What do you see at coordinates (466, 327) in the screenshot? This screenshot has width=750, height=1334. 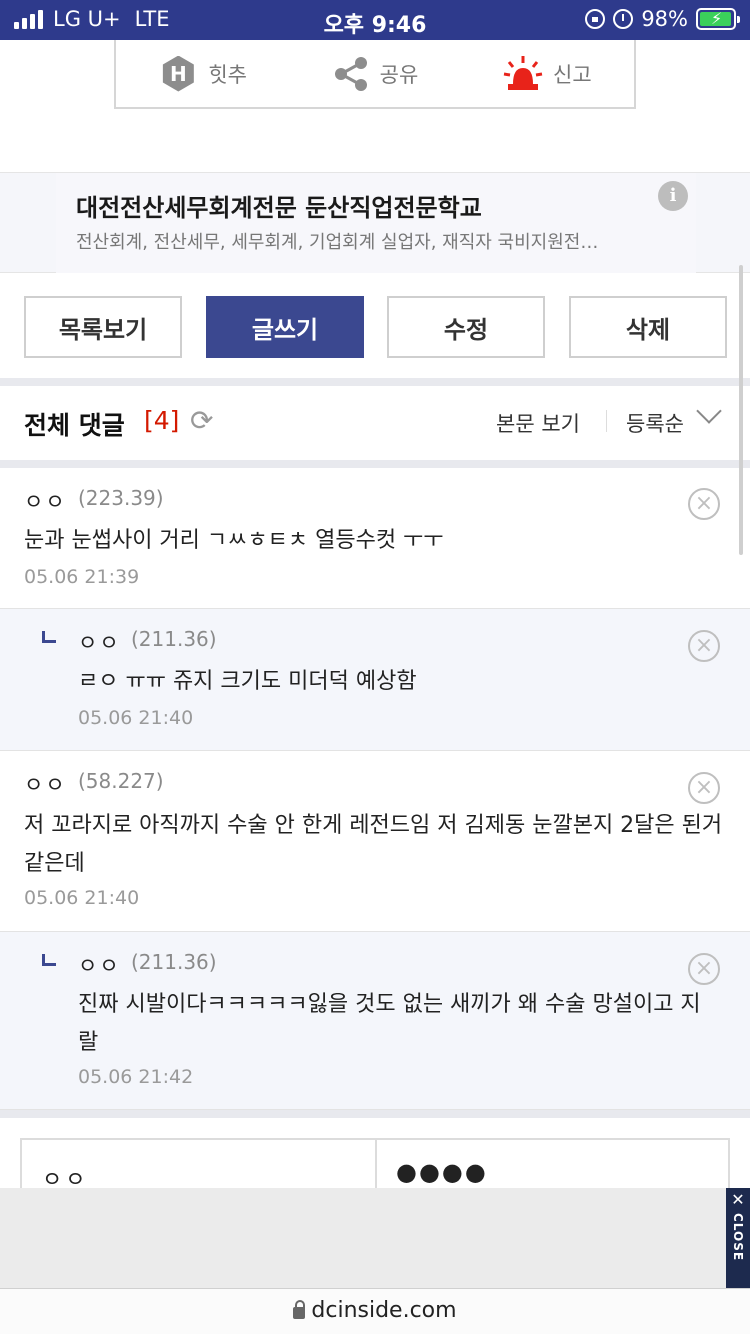 I see `edit-button: 수정` at bounding box center [466, 327].